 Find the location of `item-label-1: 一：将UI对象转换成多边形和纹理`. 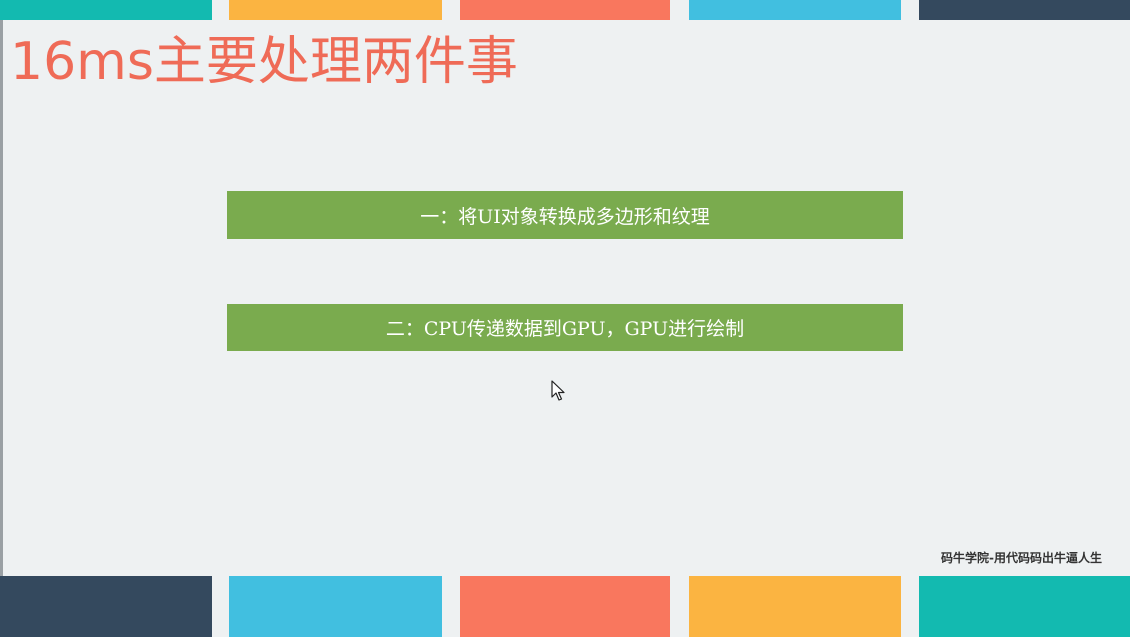

item-label-1: 一：将UI对象转换成多边形和纹理 is located at coordinates (565, 216).